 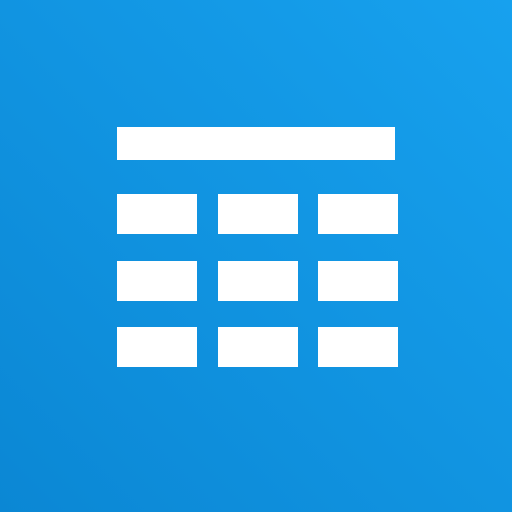 What do you see at coordinates (256, 143) in the screenshot?
I see `table-header-bar` at bounding box center [256, 143].